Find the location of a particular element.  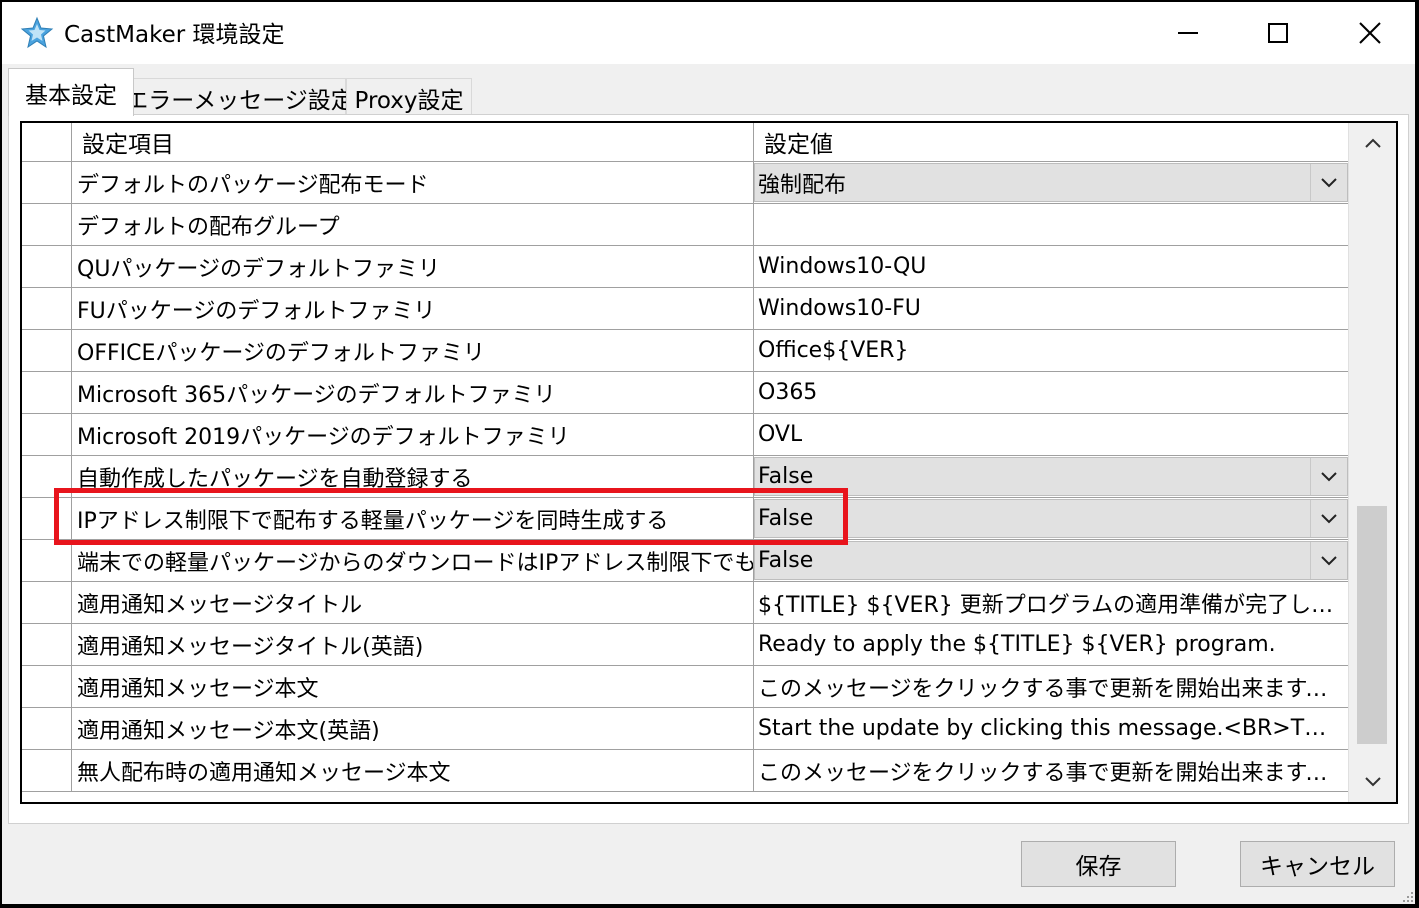

tab-label: 基本設定 is located at coordinates (71, 95).